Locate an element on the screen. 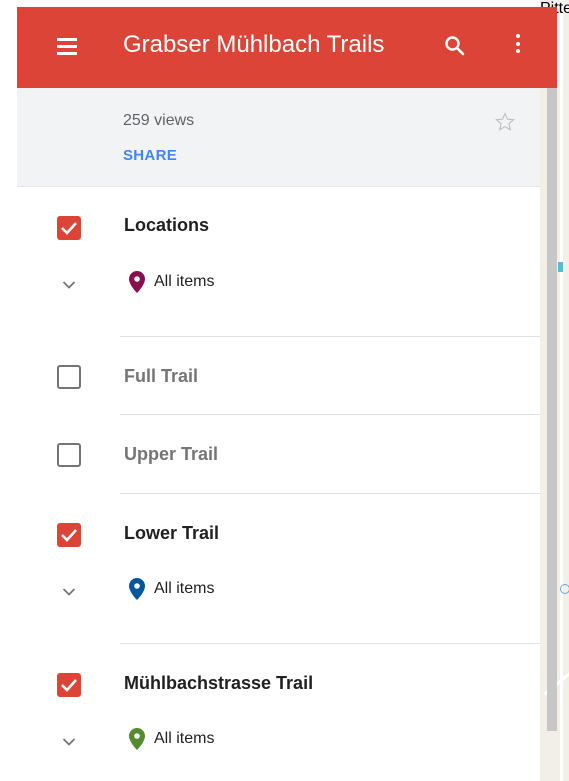 The image size is (569, 781). layer-items-locations: All items is located at coordinates (184, 282).